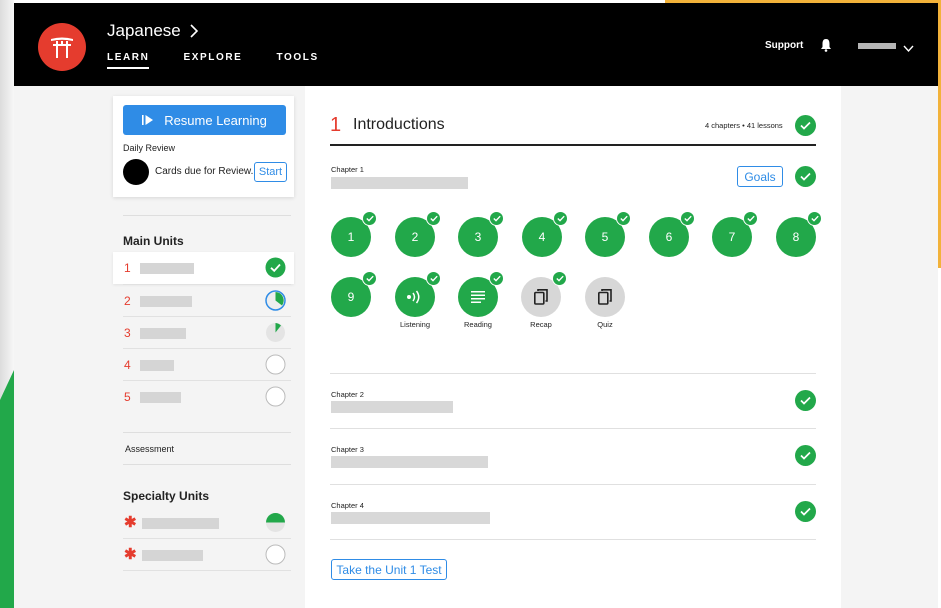  Describe the element at coordinates (478, 297) in the screenshot. I see `reading-icon` at that location.